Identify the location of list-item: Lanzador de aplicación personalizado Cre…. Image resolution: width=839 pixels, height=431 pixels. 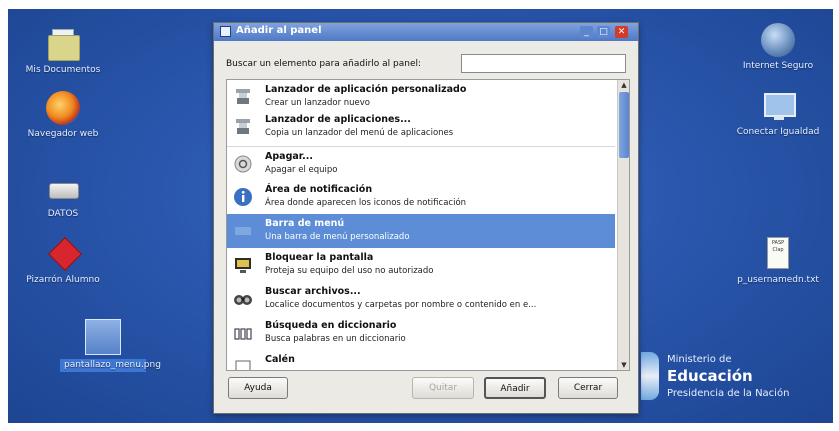
(421, 97).